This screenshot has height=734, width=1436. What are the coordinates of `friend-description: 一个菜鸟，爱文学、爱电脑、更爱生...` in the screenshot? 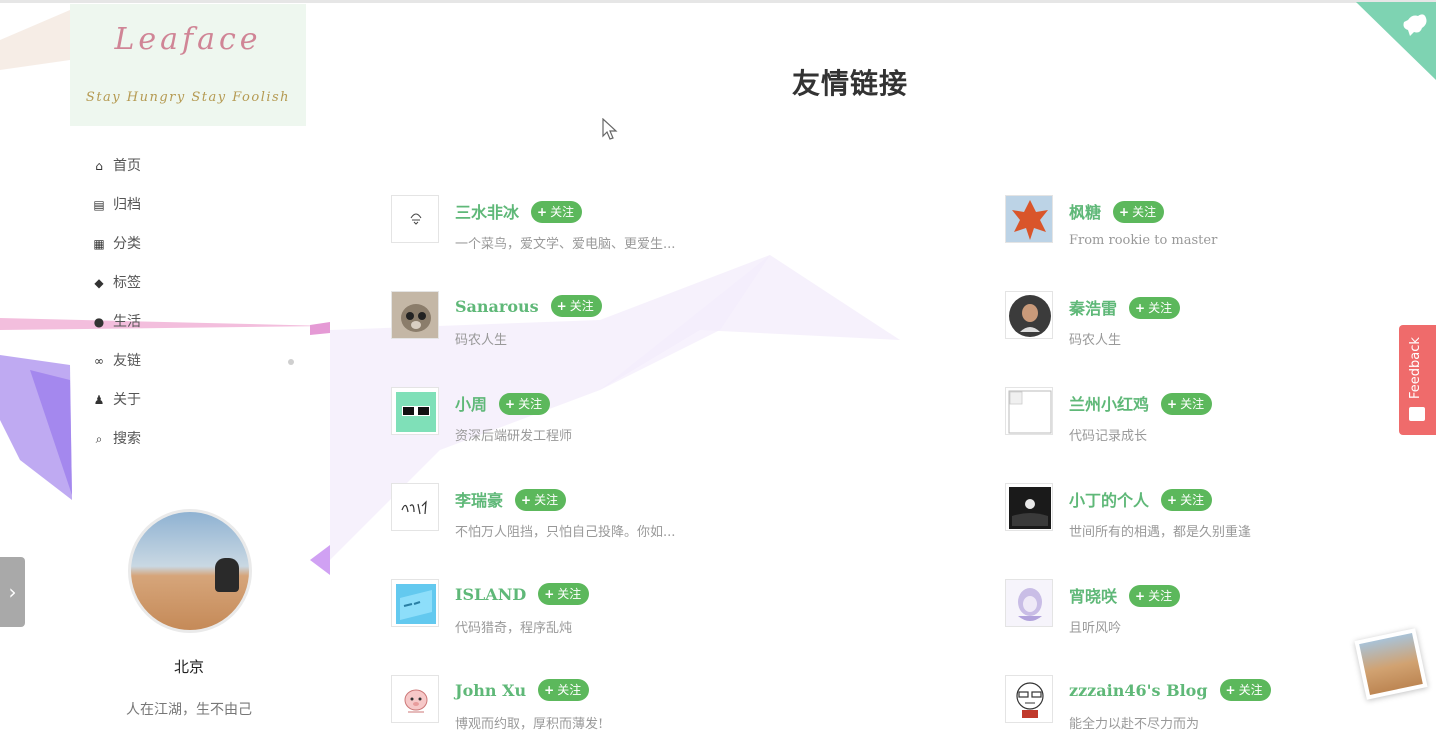 It's located at (565, 244).